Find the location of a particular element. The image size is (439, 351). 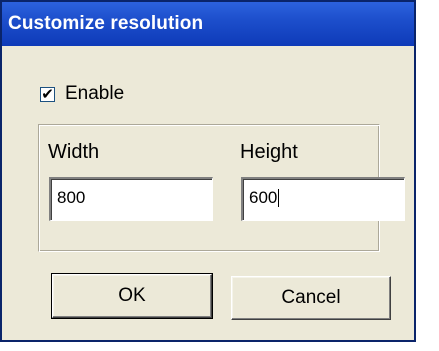

height-field: 600 is located at coordinates (323, 199).